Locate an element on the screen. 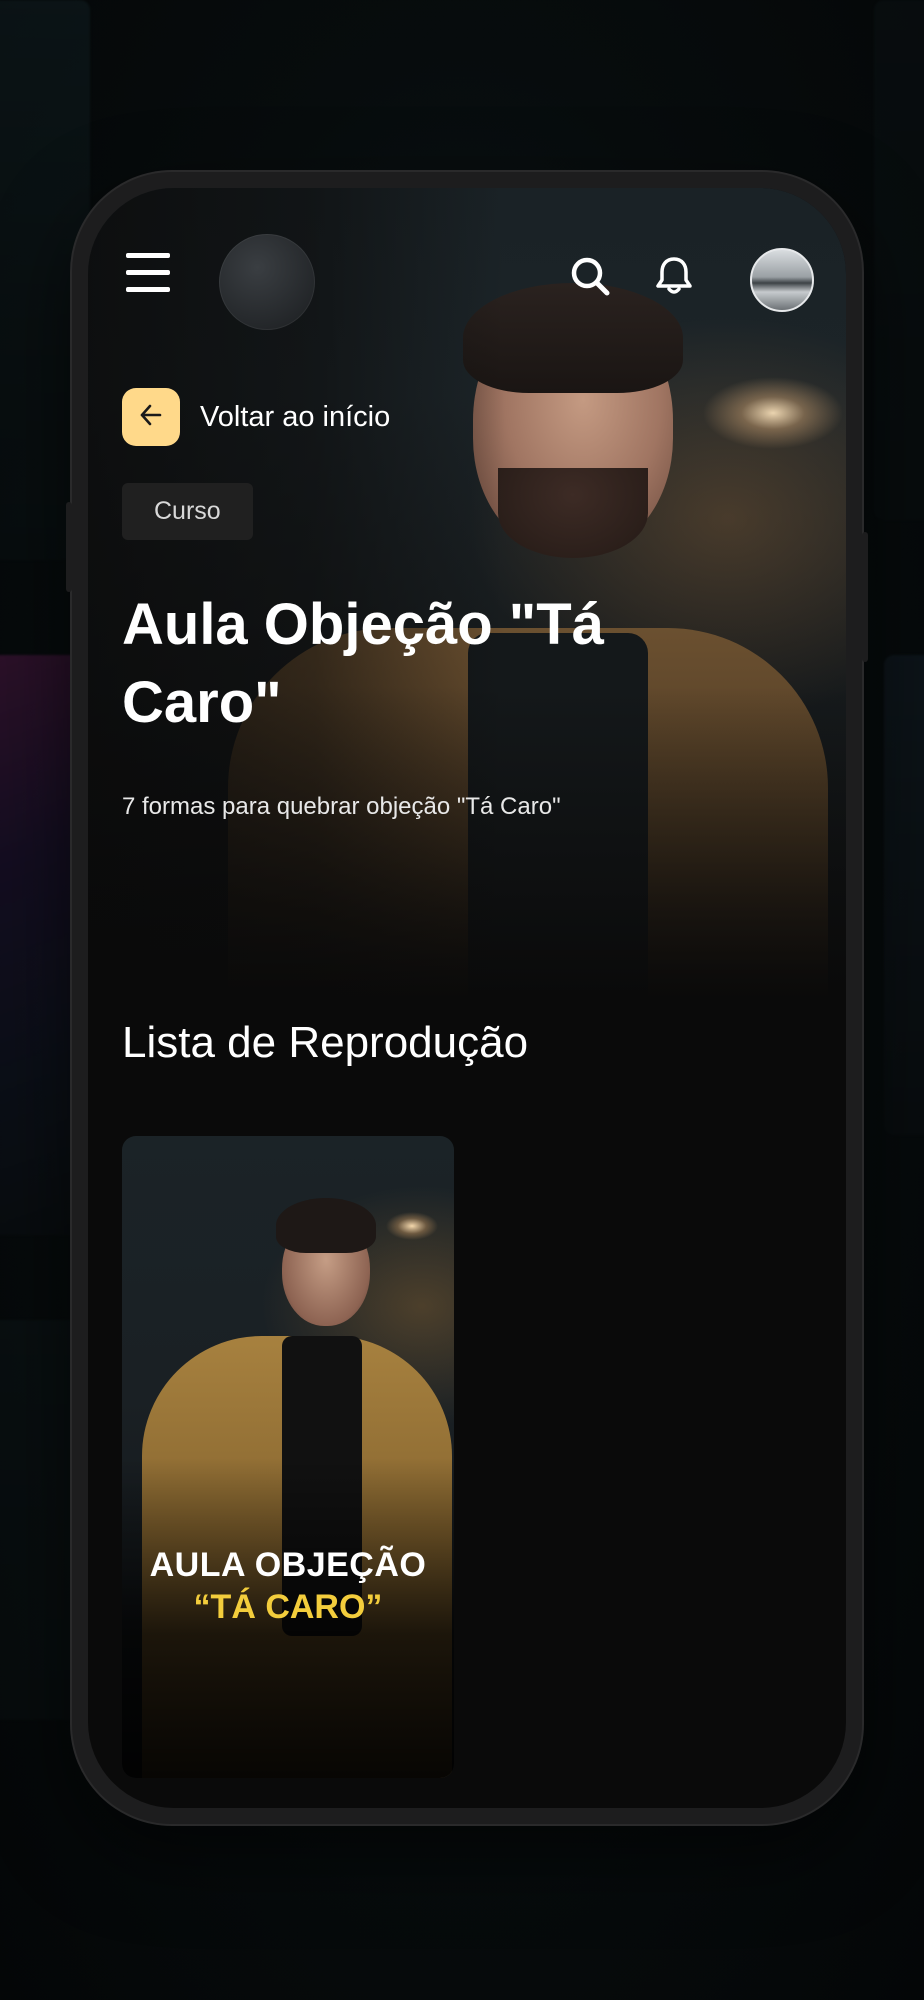 The image size is (924, 2000). menu-icon is located at coordinates (148, 273).